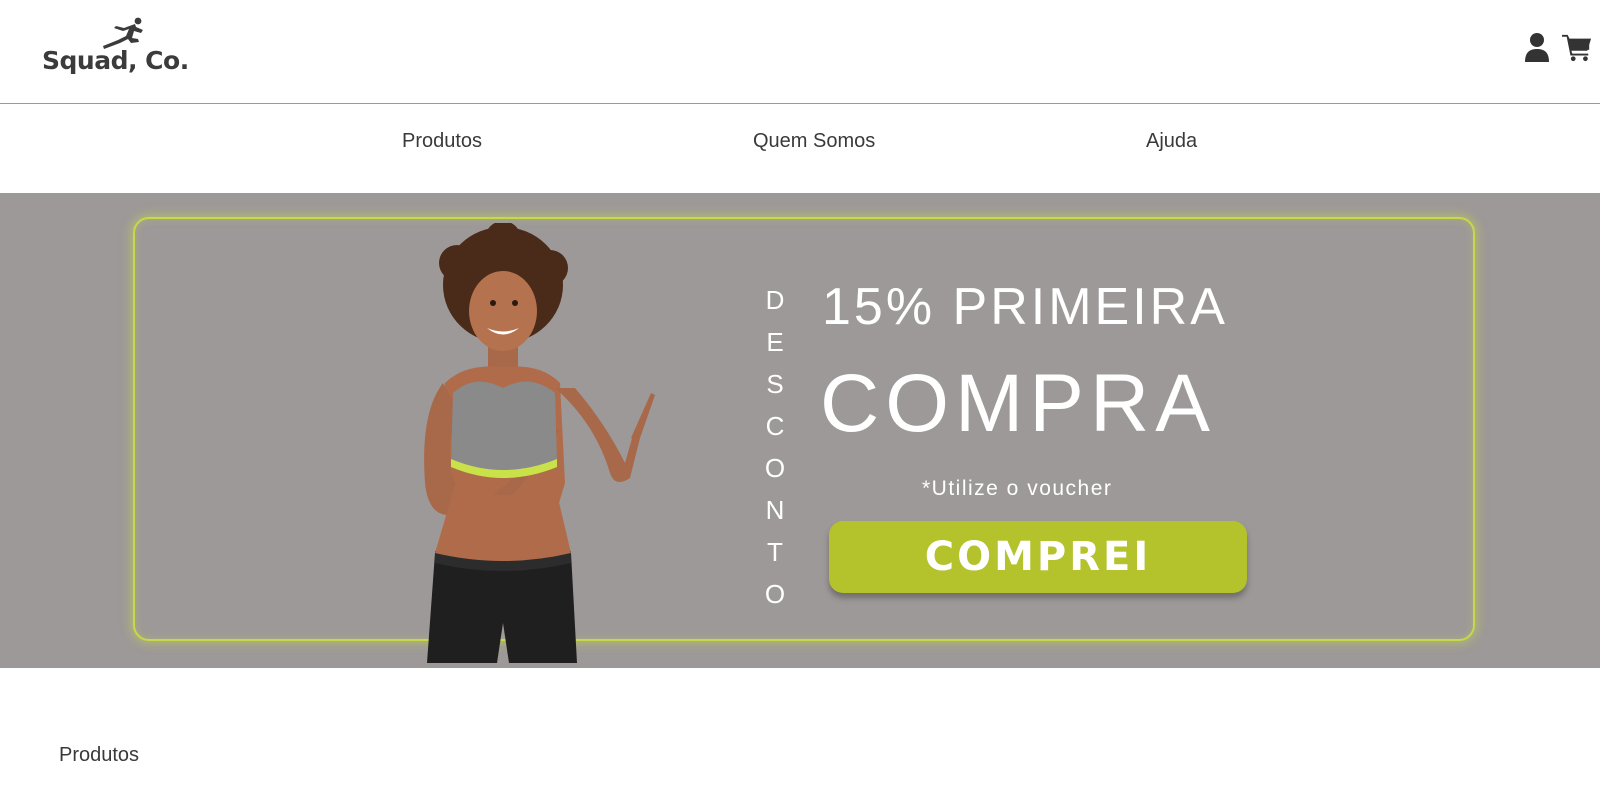  I want to click on nav-item-quem-somos: Quem Somos, so click(814, 141).